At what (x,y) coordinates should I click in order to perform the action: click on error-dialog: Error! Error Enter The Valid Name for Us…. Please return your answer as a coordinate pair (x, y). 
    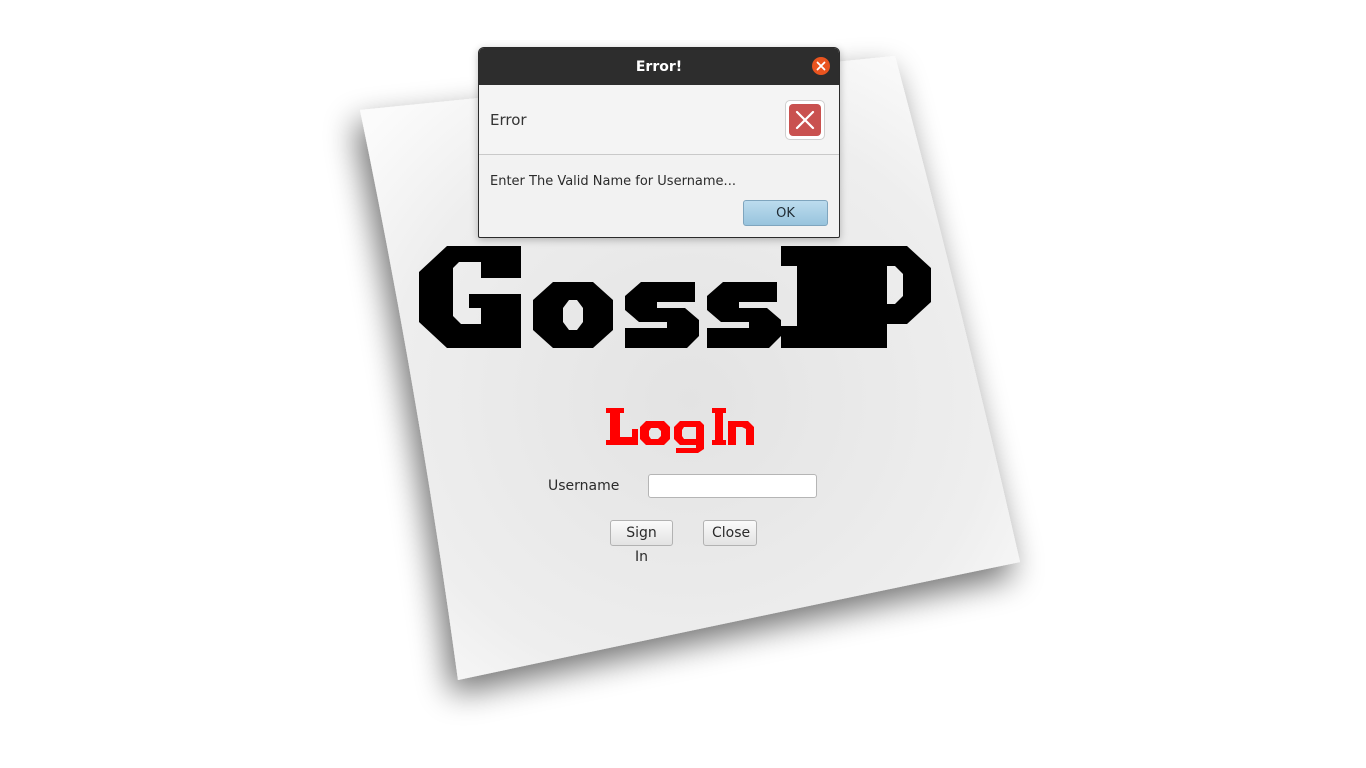
    Looking at the image, I should click on (659, 142).